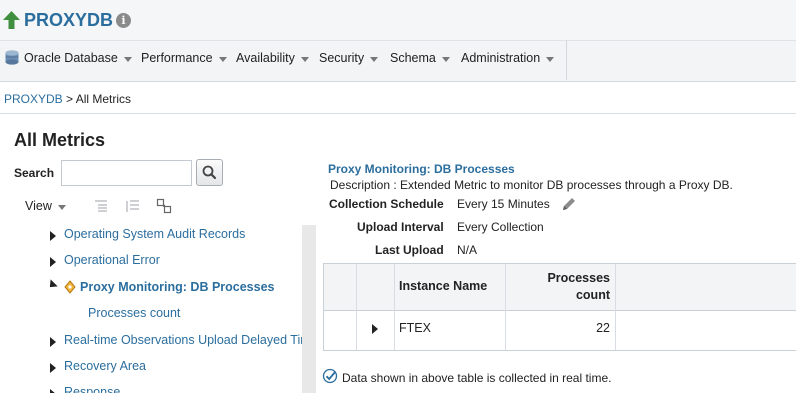 This screenshot has width=796, height=393. What do you see at coordinates (103, 99) in the screenshot?
I see `breadcrumb-current: All Metrics` at bounding box center [103, 99].